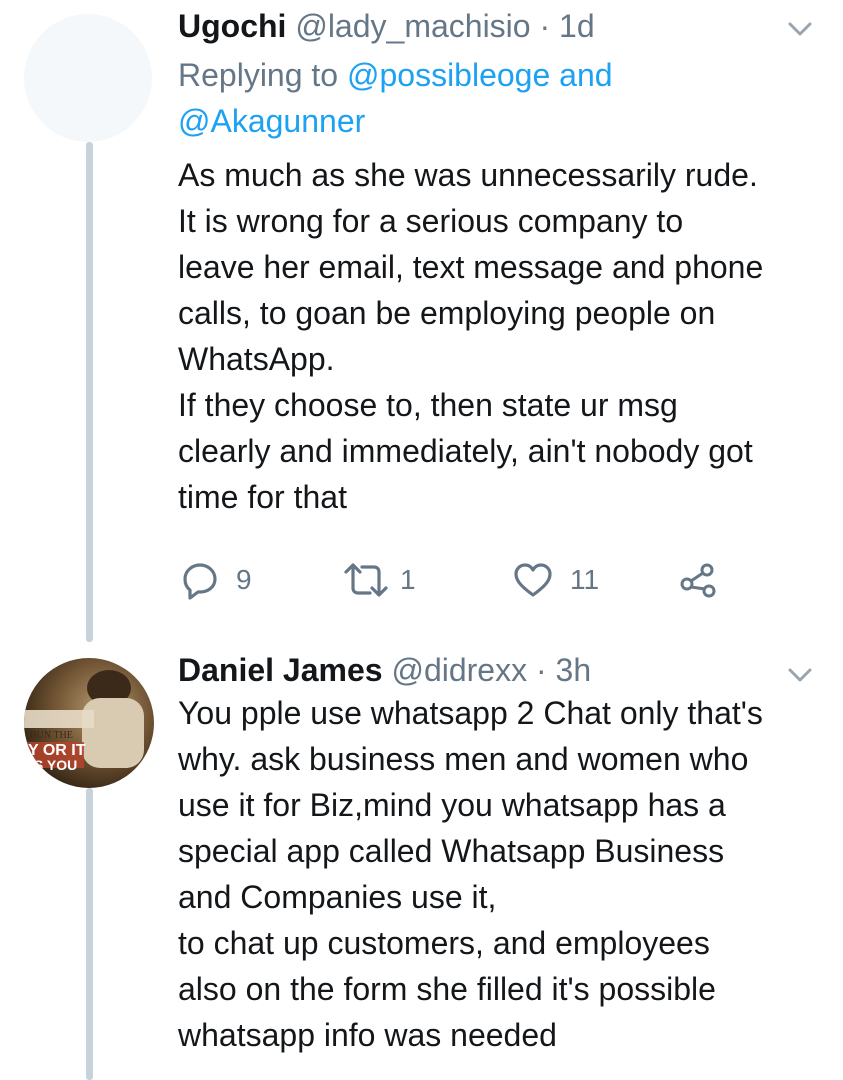 Image resolution: width=843 pixels, height=1080 pixels. What do you see at coordinates (280, 670) in the screenshot?
I see `display-name: Daniel James` at bounding box center [280, 670].